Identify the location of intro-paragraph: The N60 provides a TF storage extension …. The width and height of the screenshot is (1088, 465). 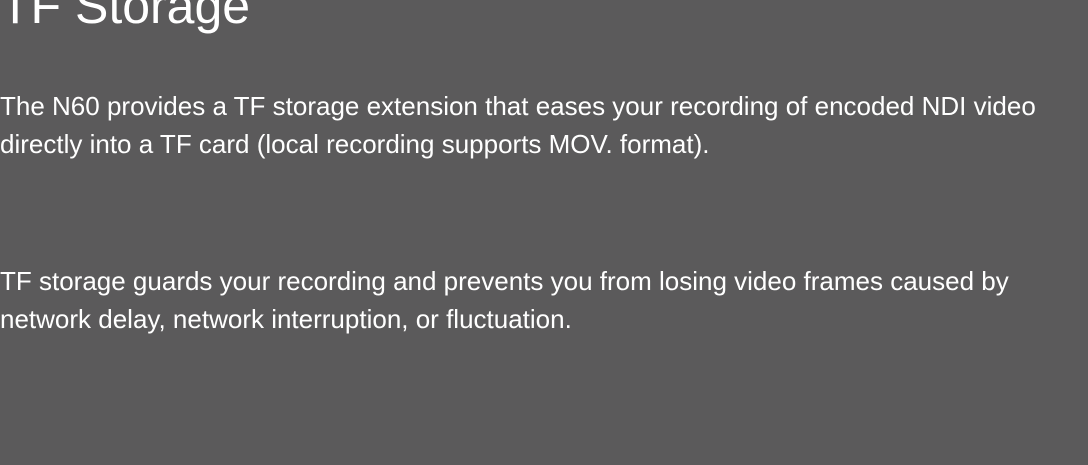
(518, 125).